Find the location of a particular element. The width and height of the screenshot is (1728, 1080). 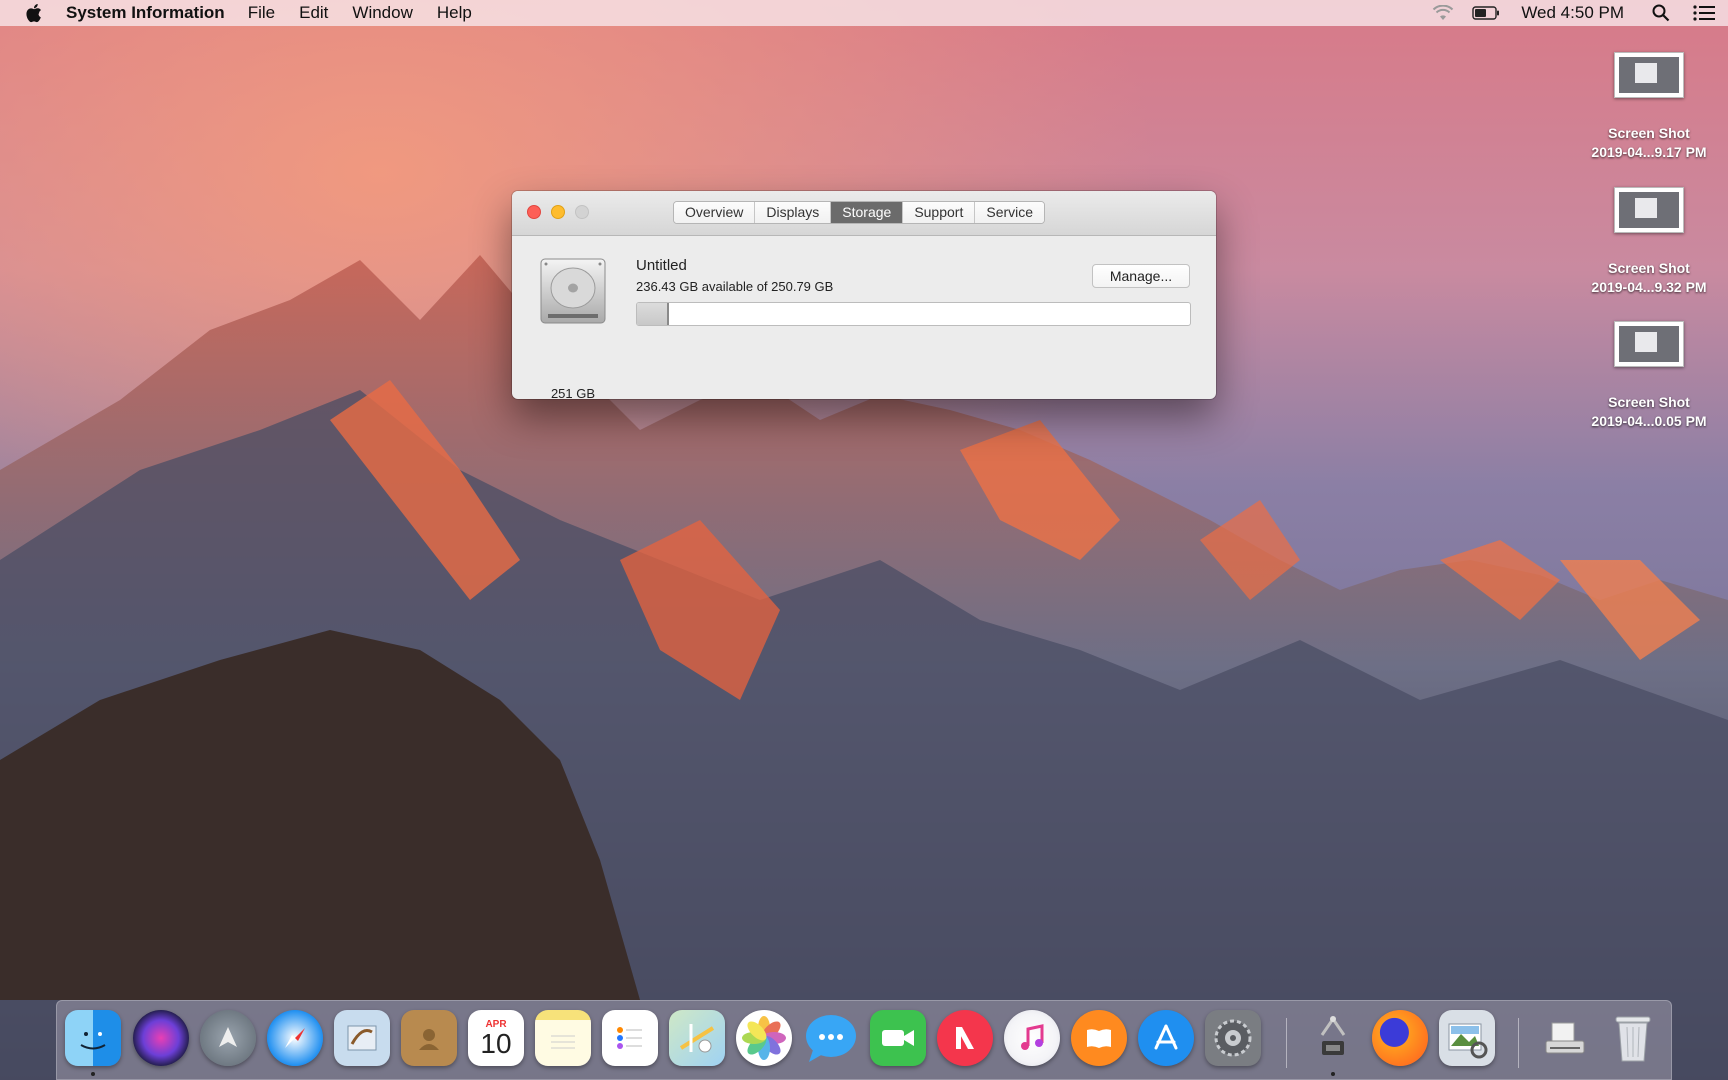

wifi-icon is located at coordinates (1443, 13).